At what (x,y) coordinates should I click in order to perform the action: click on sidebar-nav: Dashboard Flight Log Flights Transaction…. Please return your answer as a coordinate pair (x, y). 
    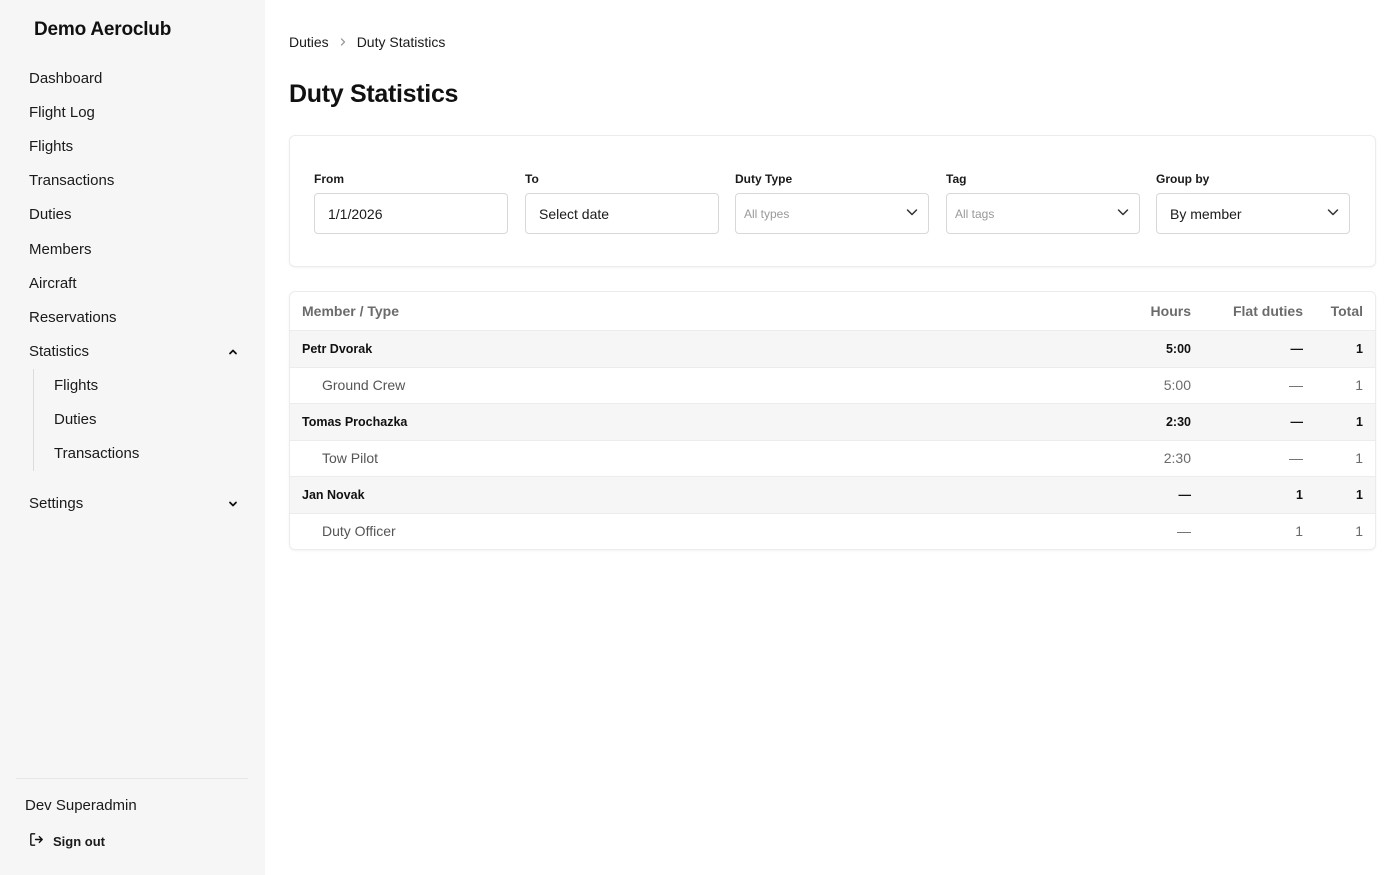
    Looking at the image, I should click on (132, 291).